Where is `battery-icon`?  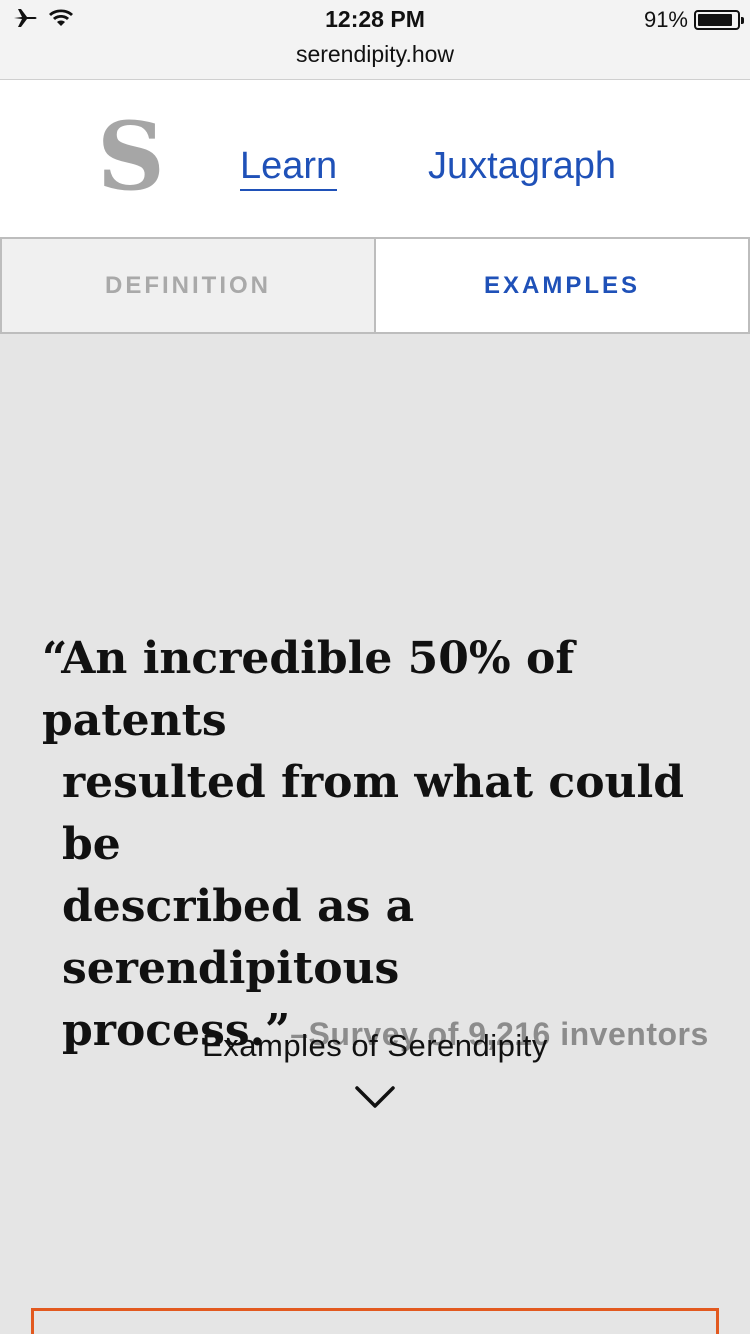
battery-icon is located at coordinates (719, 20).